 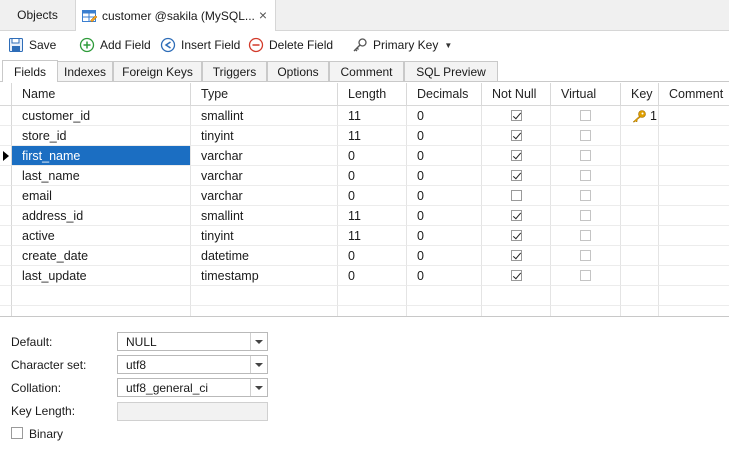 I want to click on tab-sql-preview: SQL Preview, so click(x=451, y=71).